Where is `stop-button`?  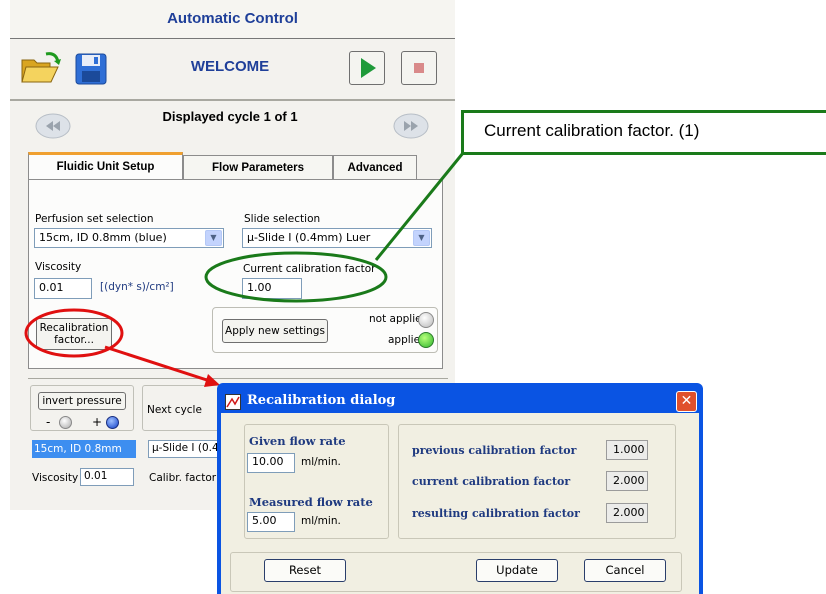
stop-button is located at coordinates (419, 68).